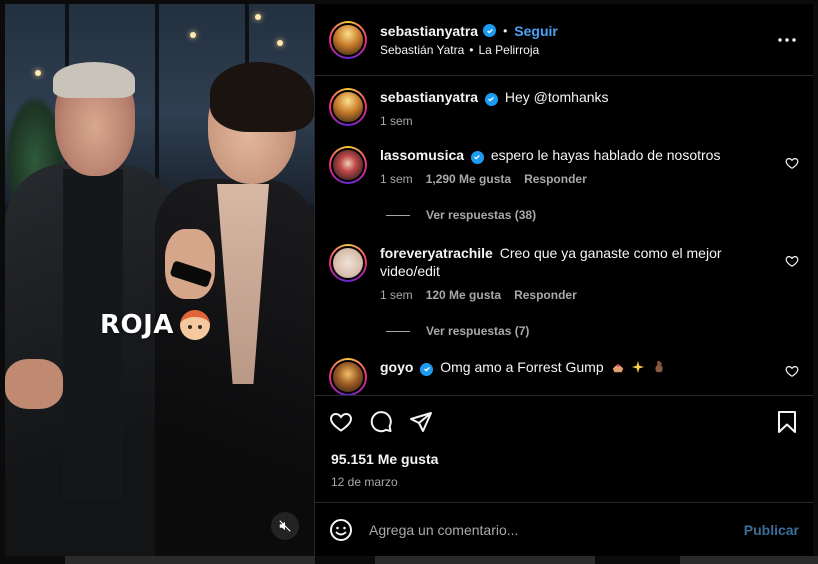 The width and height of the screenshot is (818, 564). Describe the element at coordinates (481, 215) in the screenshot. I see `view-replies-label: Ver respuestas (38)` at that location.